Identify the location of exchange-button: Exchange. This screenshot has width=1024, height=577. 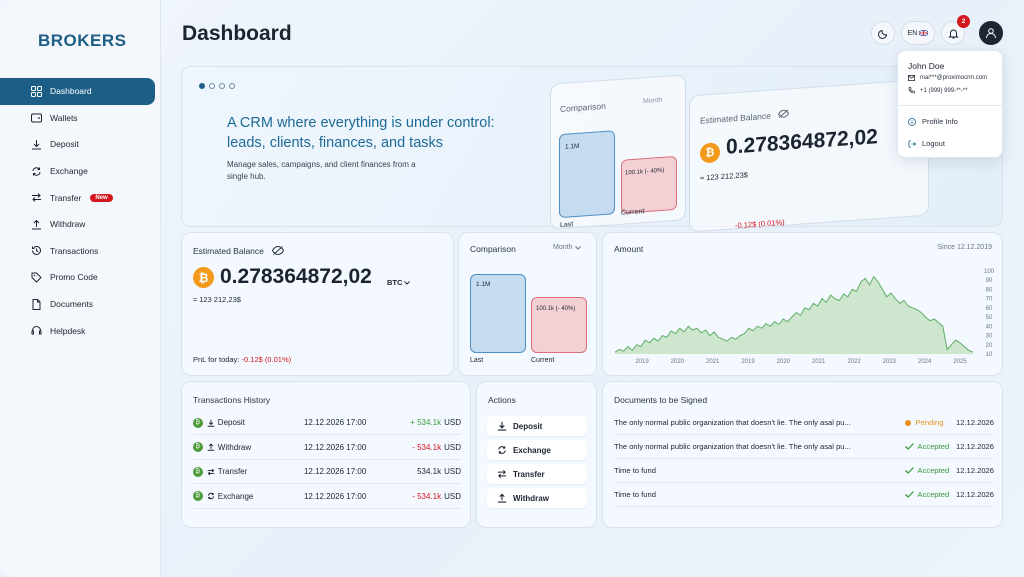
(537, 450).